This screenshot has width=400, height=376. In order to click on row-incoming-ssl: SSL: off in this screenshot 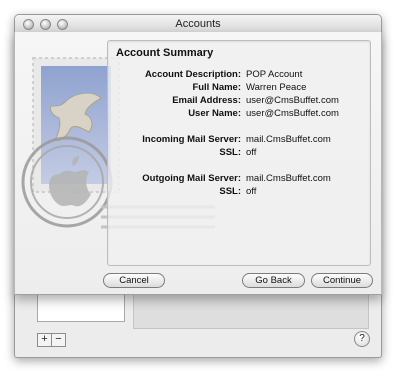, I will do `click(239, 153)`.